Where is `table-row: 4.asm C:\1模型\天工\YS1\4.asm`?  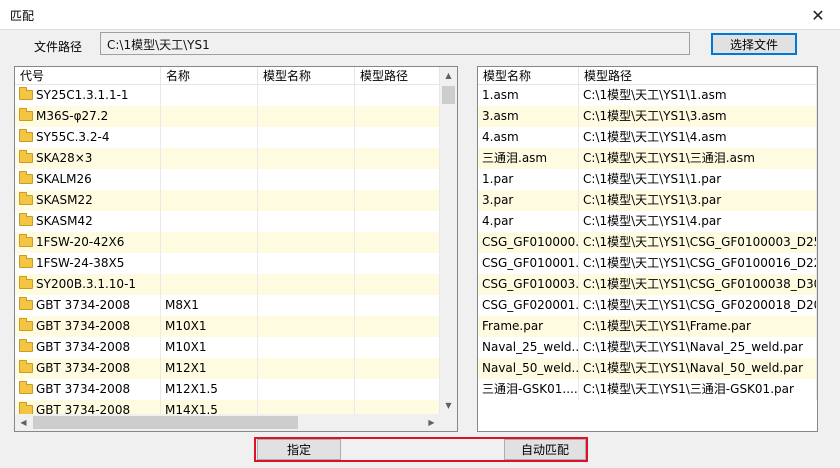
table-row: 4.asm C:\1模型\天工\YS1\4.asm is located at coordinates (647, 137).